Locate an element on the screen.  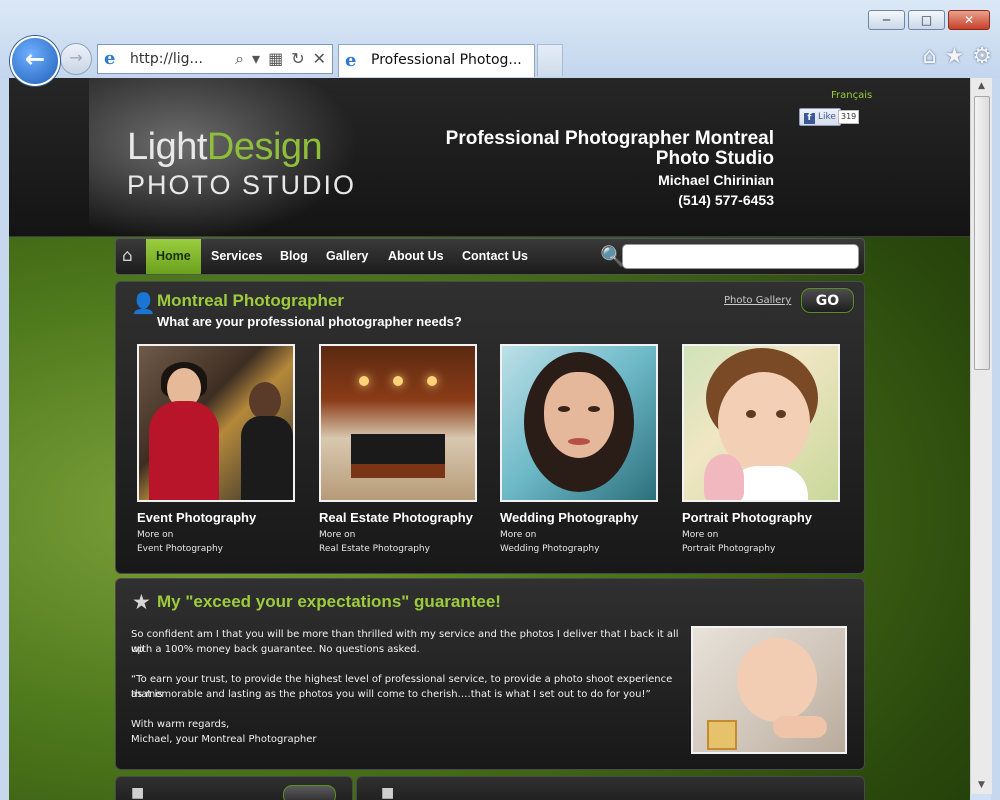
nav-home: Home is located at coordinates (173, 256).